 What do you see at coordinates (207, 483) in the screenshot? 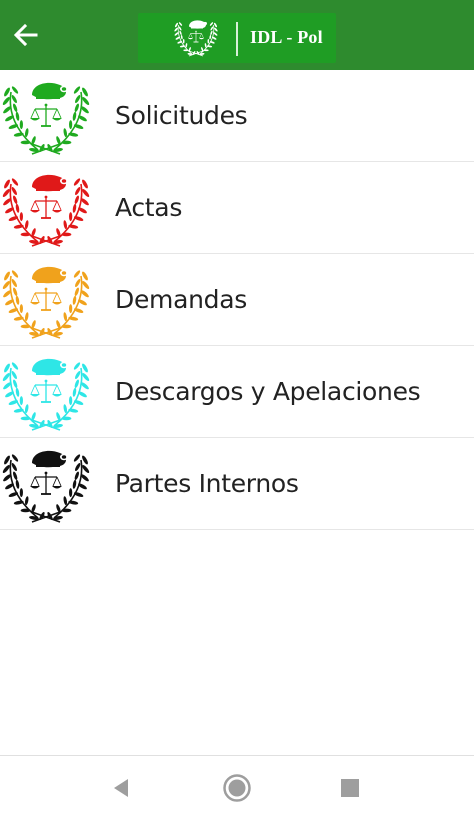
I see `menu-item-label: Partes Internos` at bounding box center [207, 483].